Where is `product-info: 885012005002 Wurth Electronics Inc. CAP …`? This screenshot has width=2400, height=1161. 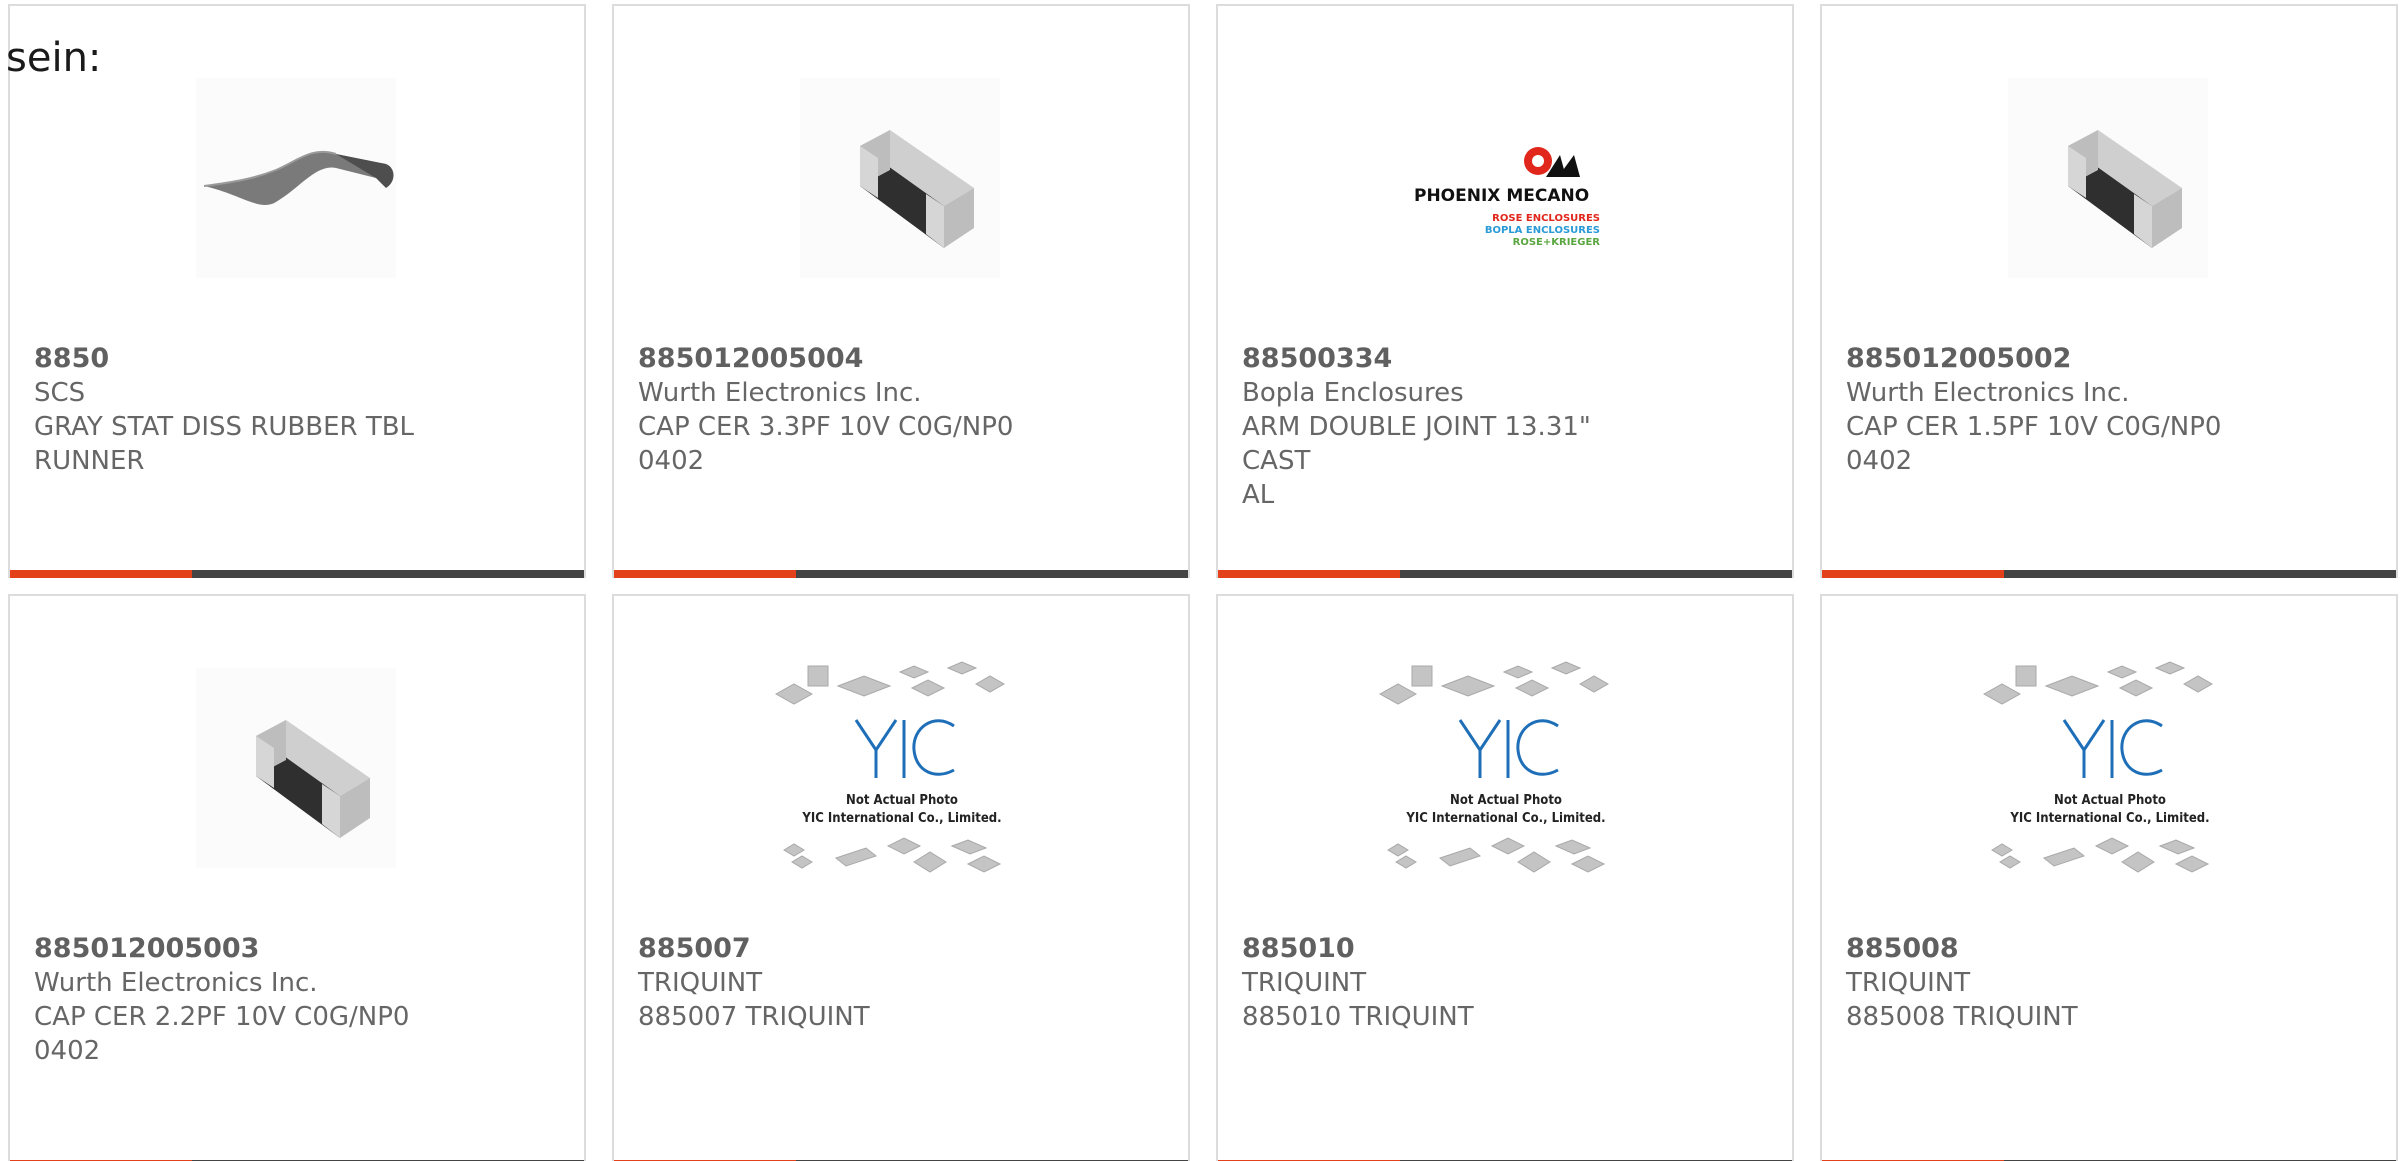 product-info: 885012005002 Wurth Electronics Inc. CAP … is located at coordinates (2056, 410).